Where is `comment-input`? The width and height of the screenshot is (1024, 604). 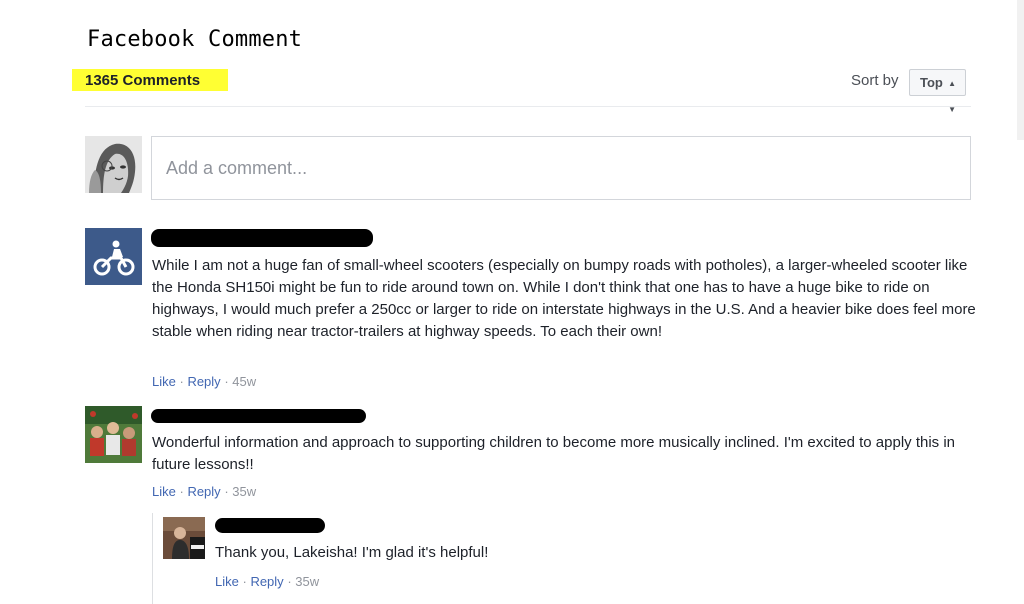 comment-input is located at coordinates (561, 168).